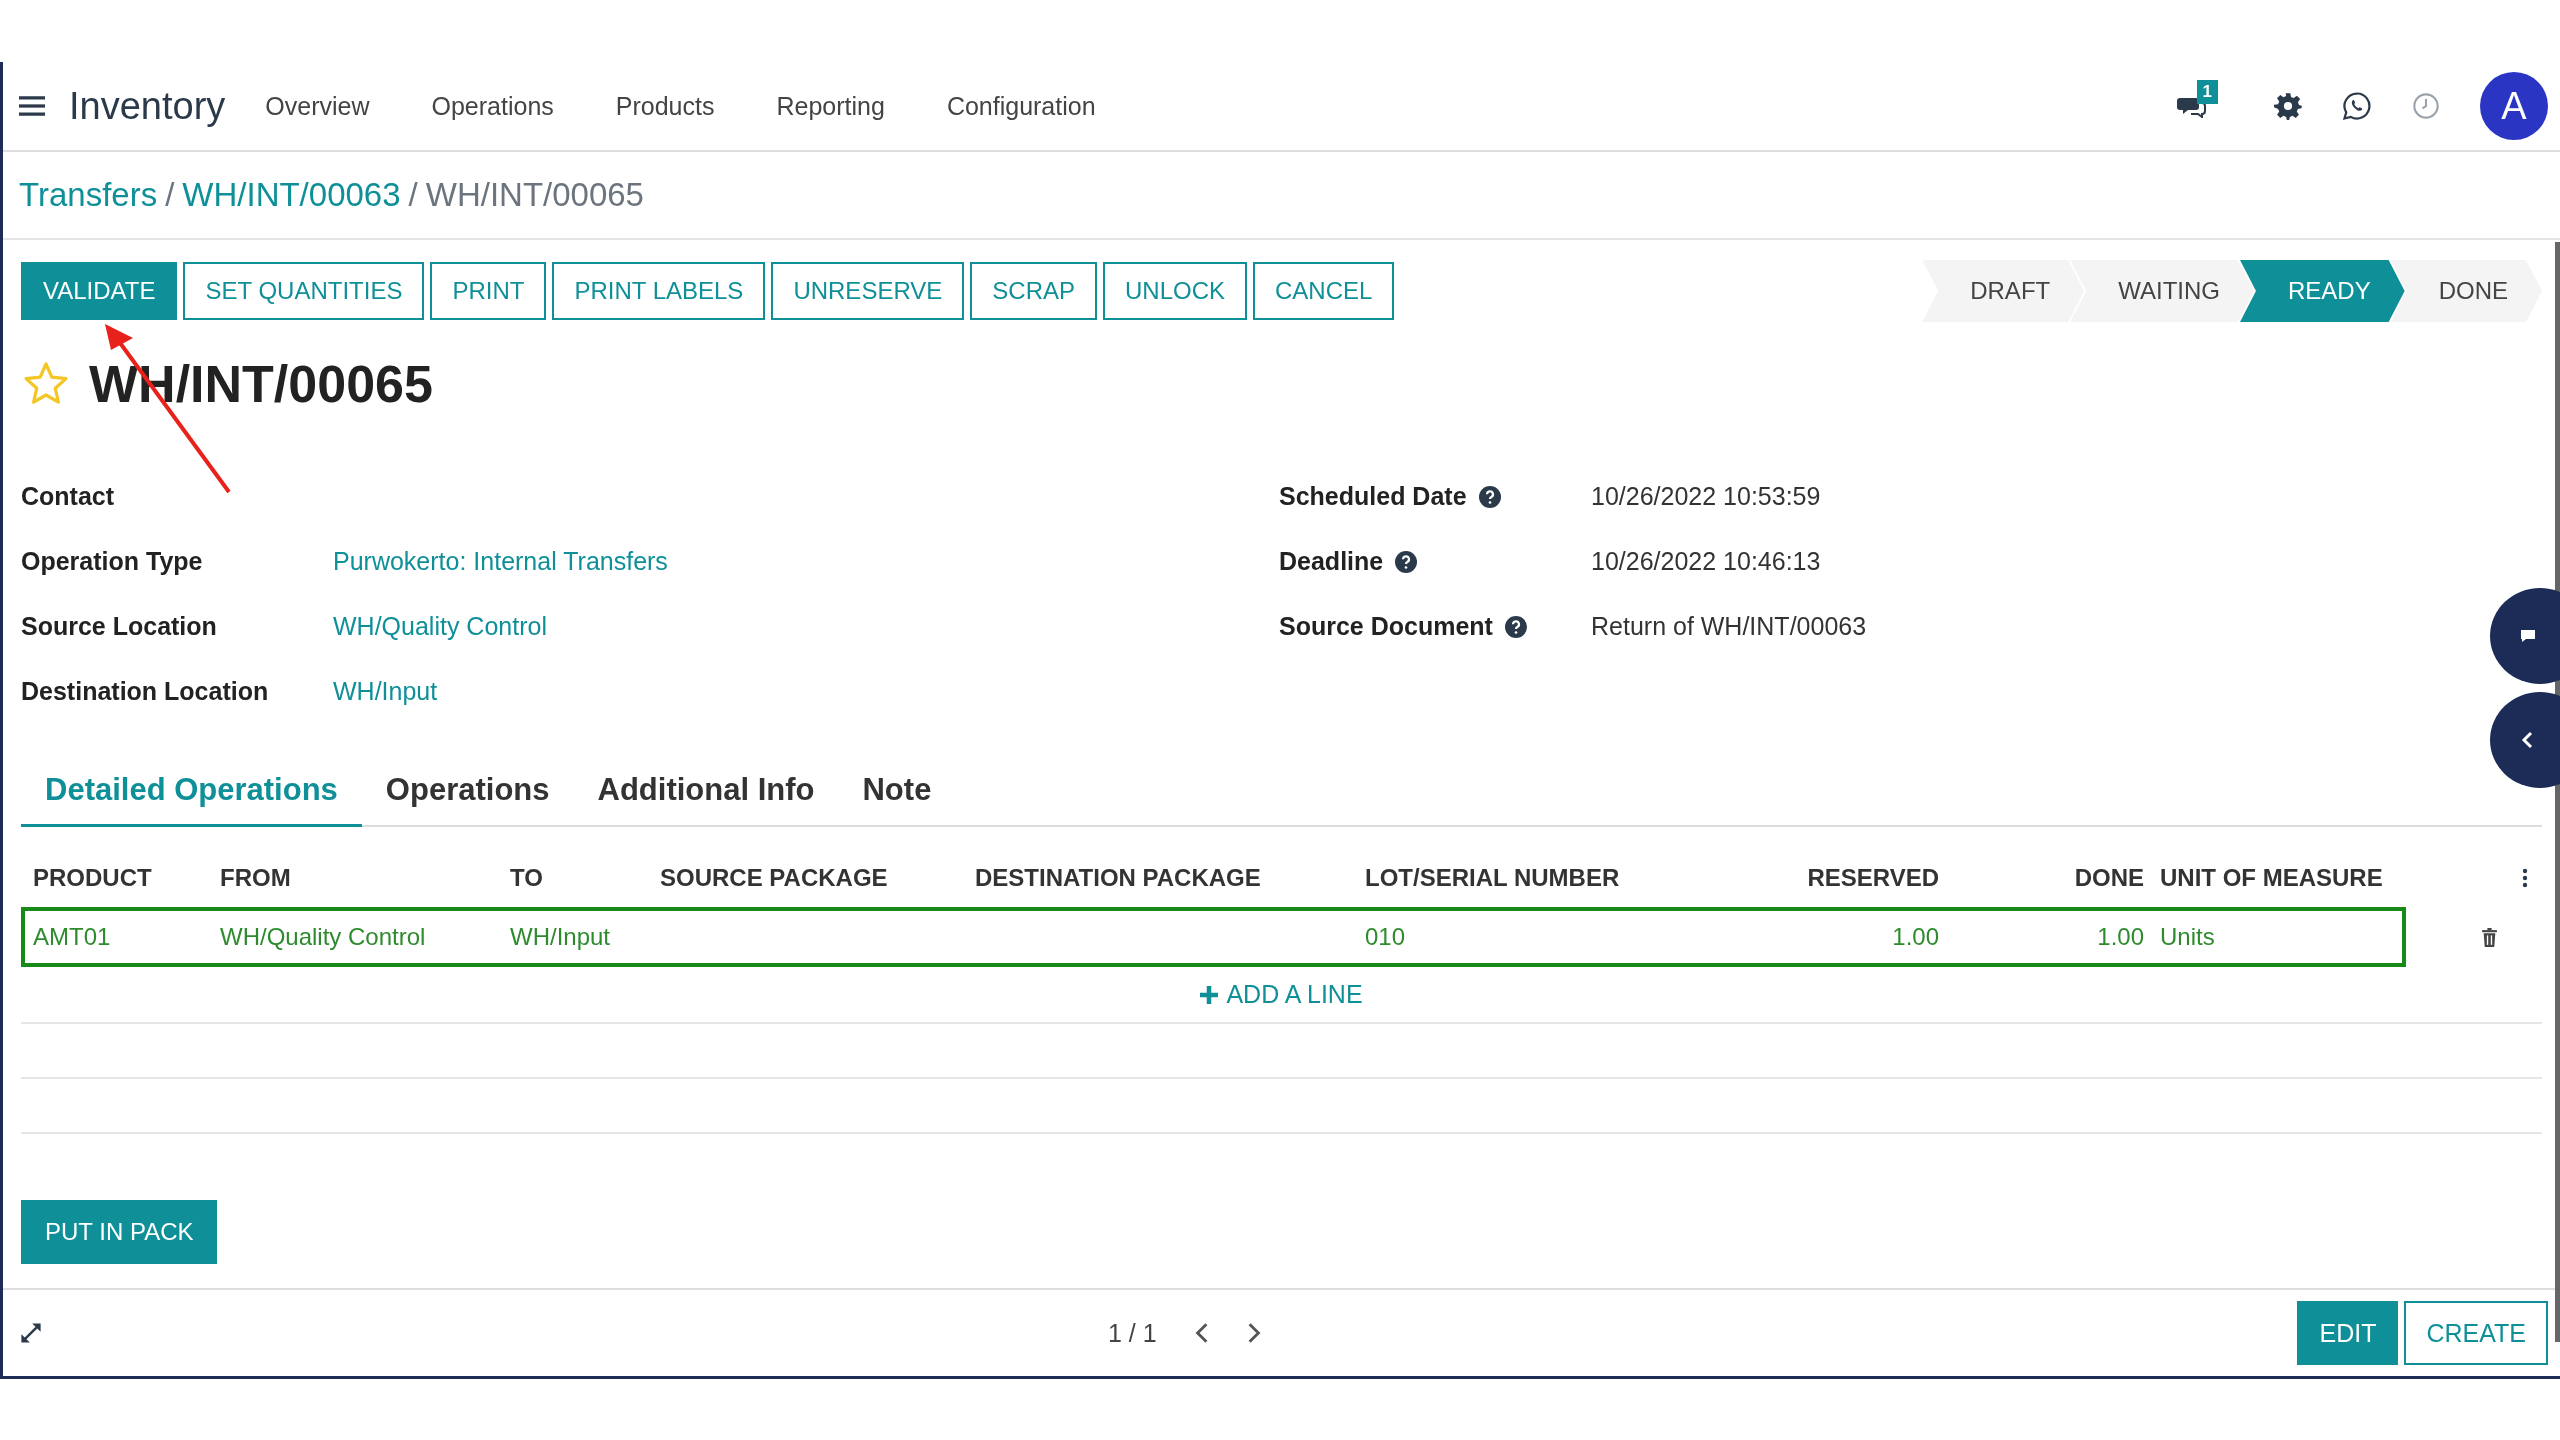 The width and height of the screenshot is (2560, 1440). What do you see at coordinates (1729, 626) in the screenshot?
I see `field-value: Return of WH/INT/00063` at bounding box center [1729, 626].